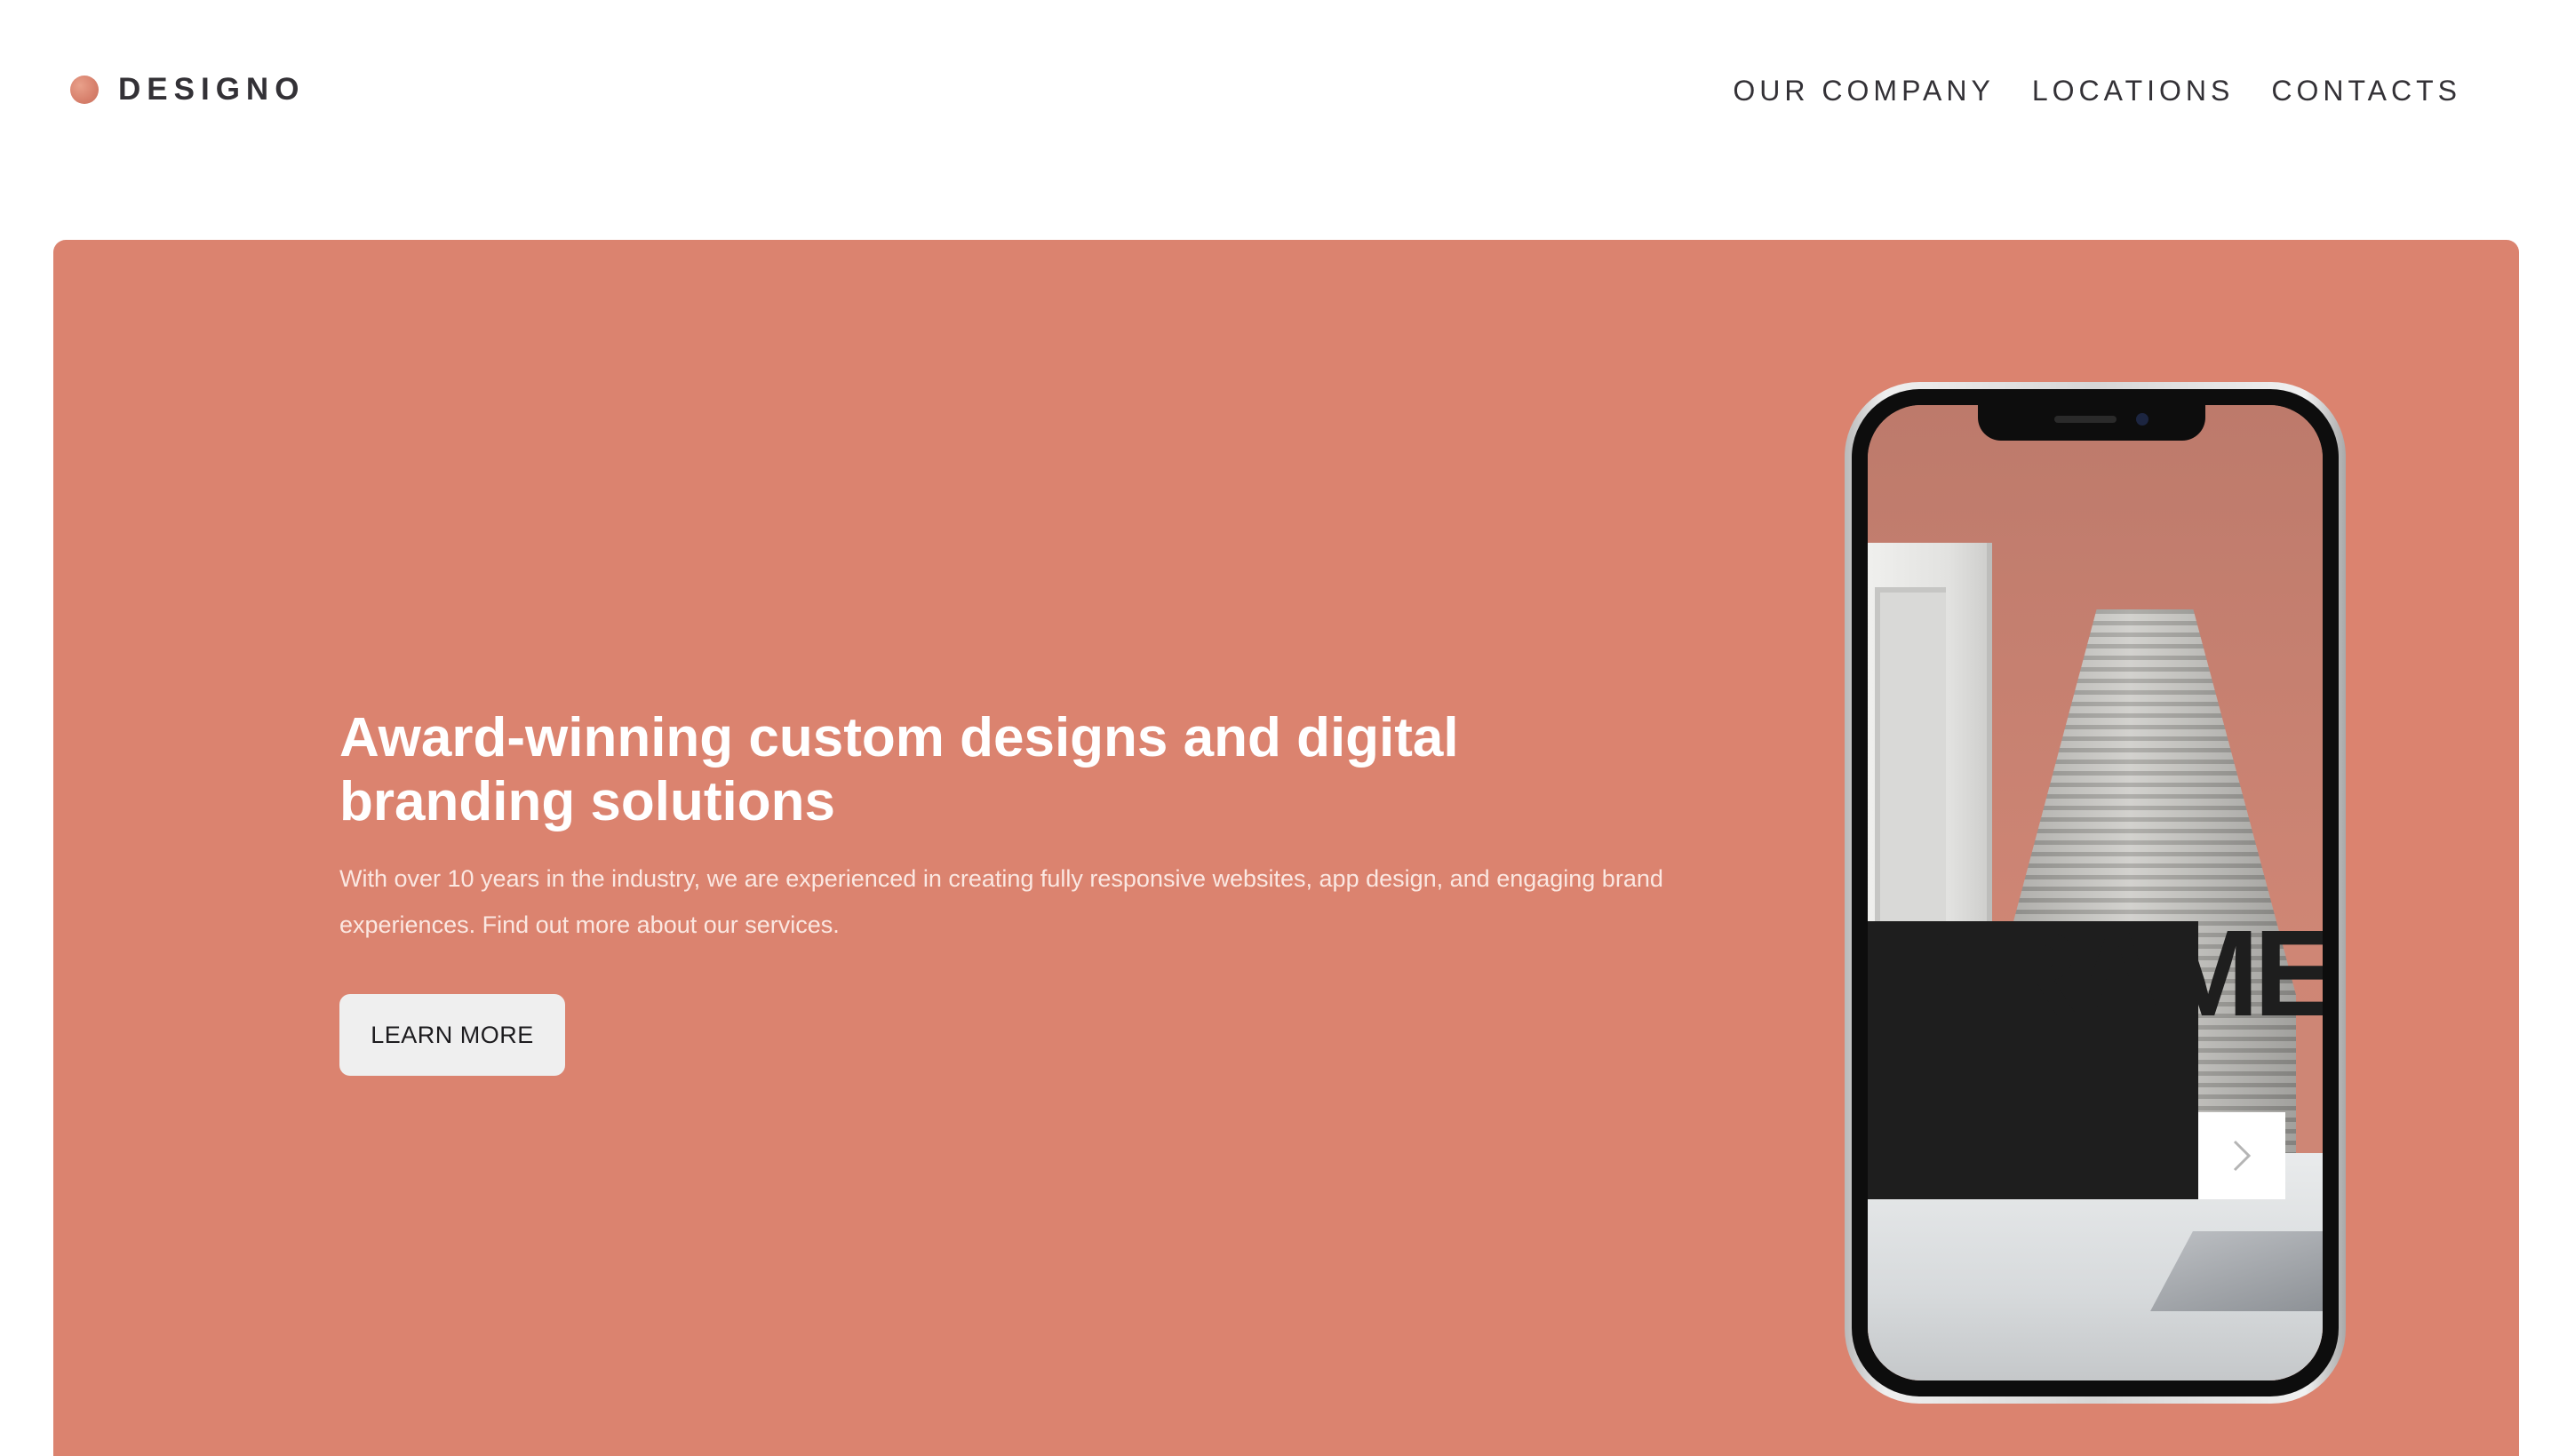 This screenshot has height=1456, width=2559. Describe the element at coordinates (212, 89) in the screenshot. I see `logo-text: DESIGNO` at that location.